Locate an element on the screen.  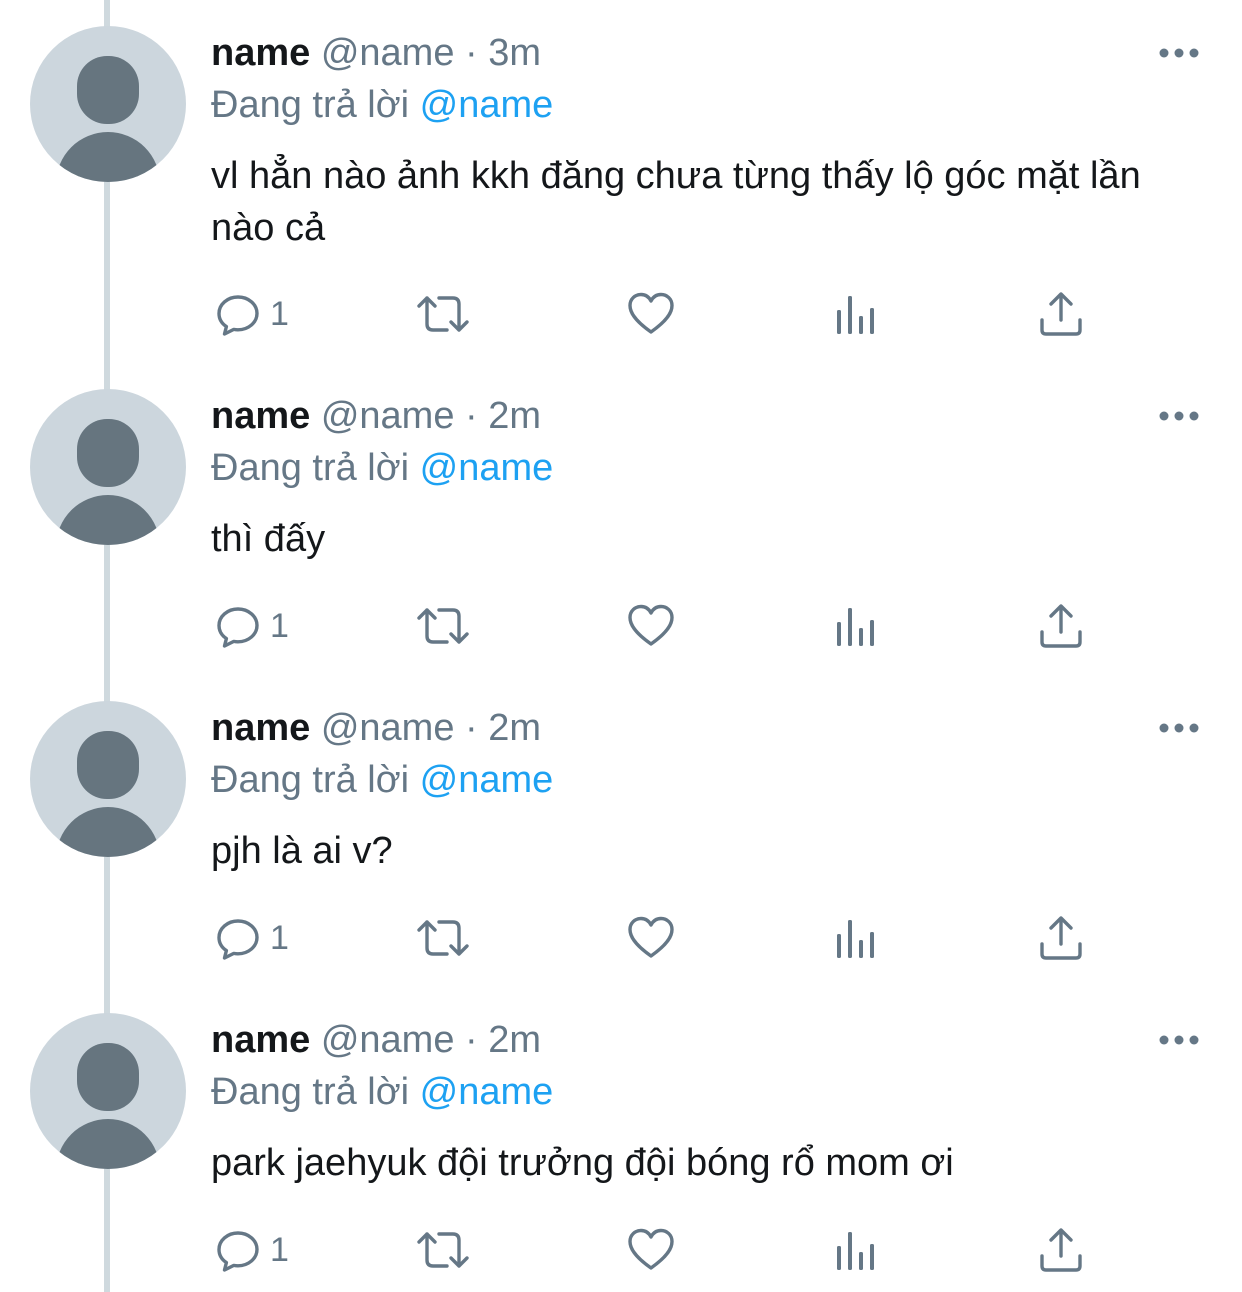
tweet-header: name @name · 3m is located at coordinates (376, 53).